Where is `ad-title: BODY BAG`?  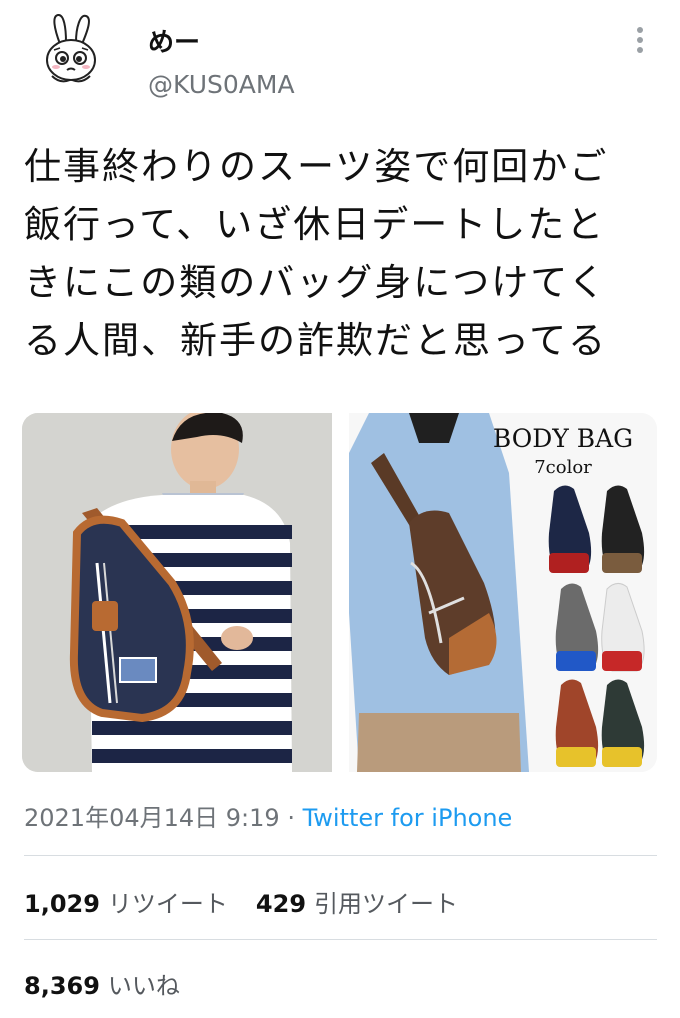
ad-title: BODY BAG is located at coordinates (563, 438).